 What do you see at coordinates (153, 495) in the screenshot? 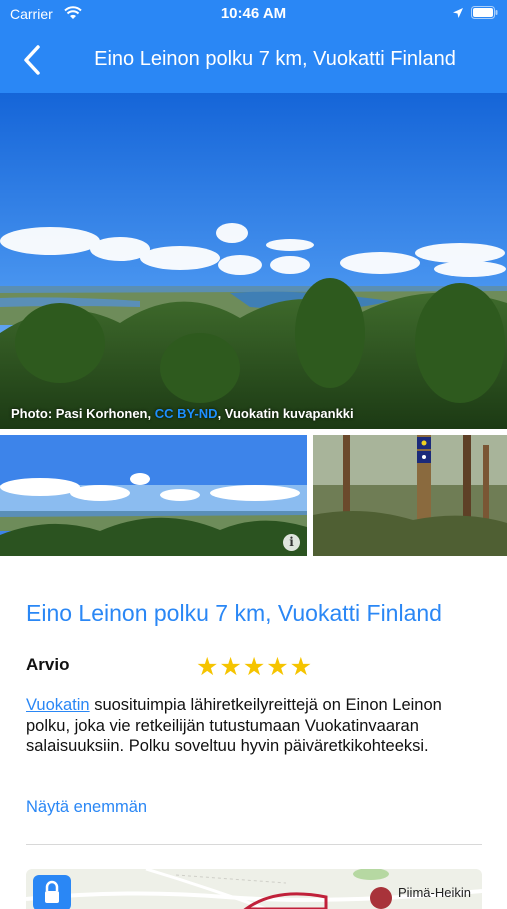
I see `thumbnail-lake-view` at bounding box center [153, 495].